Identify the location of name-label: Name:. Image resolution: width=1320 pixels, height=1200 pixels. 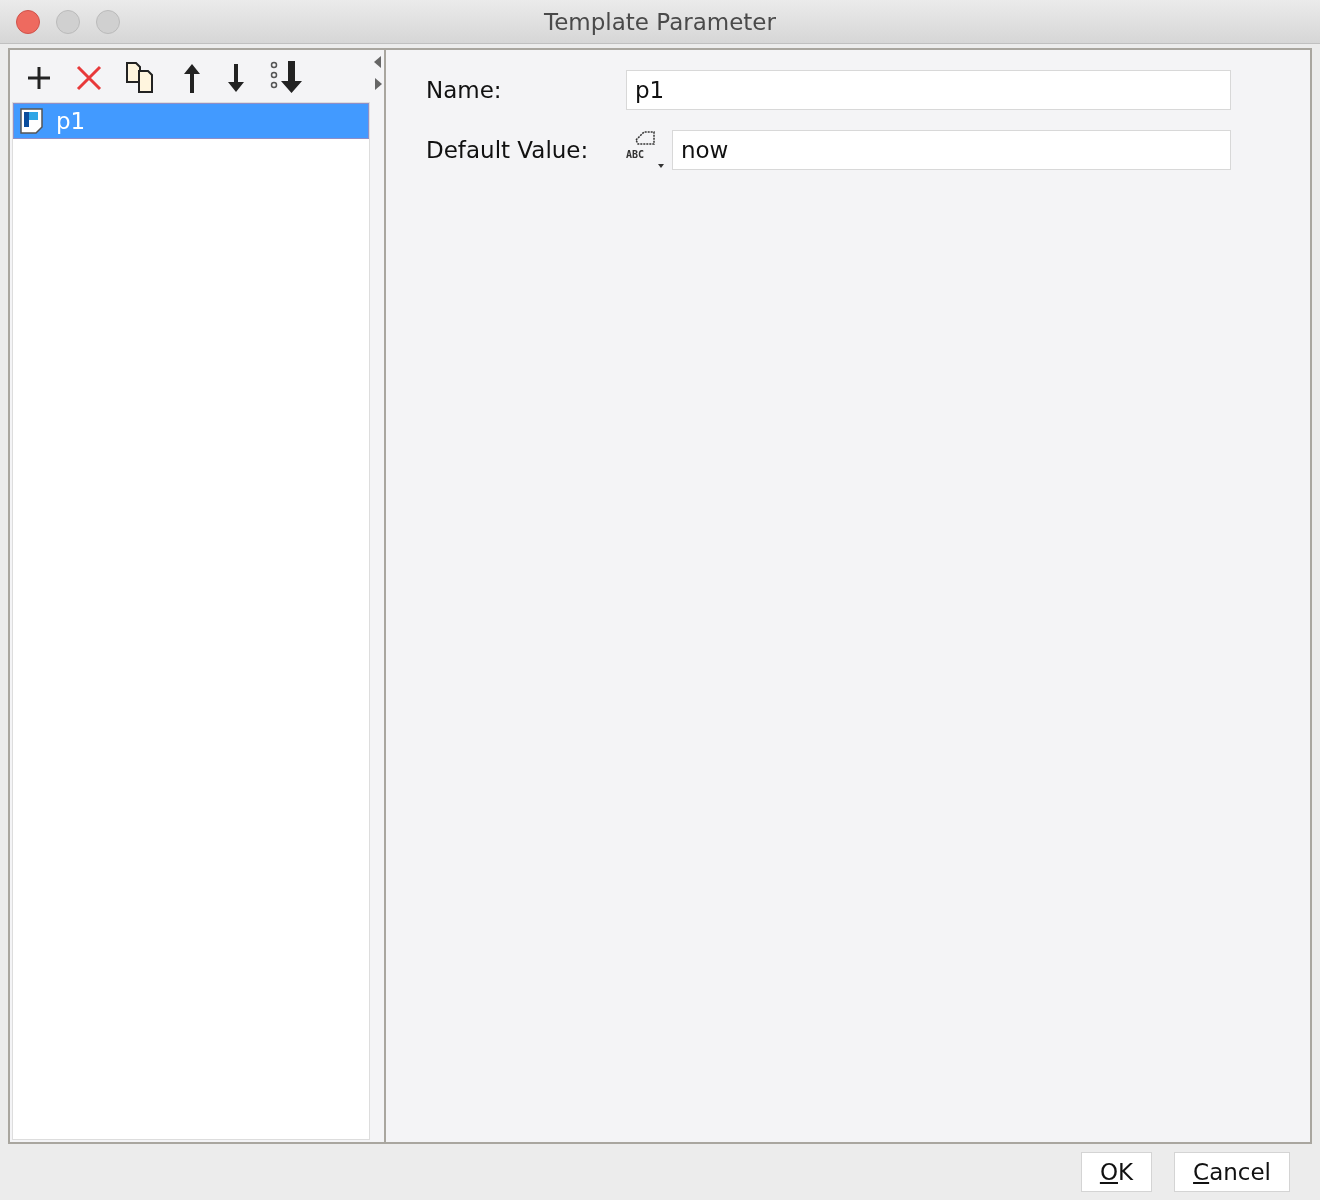
(464, 90).